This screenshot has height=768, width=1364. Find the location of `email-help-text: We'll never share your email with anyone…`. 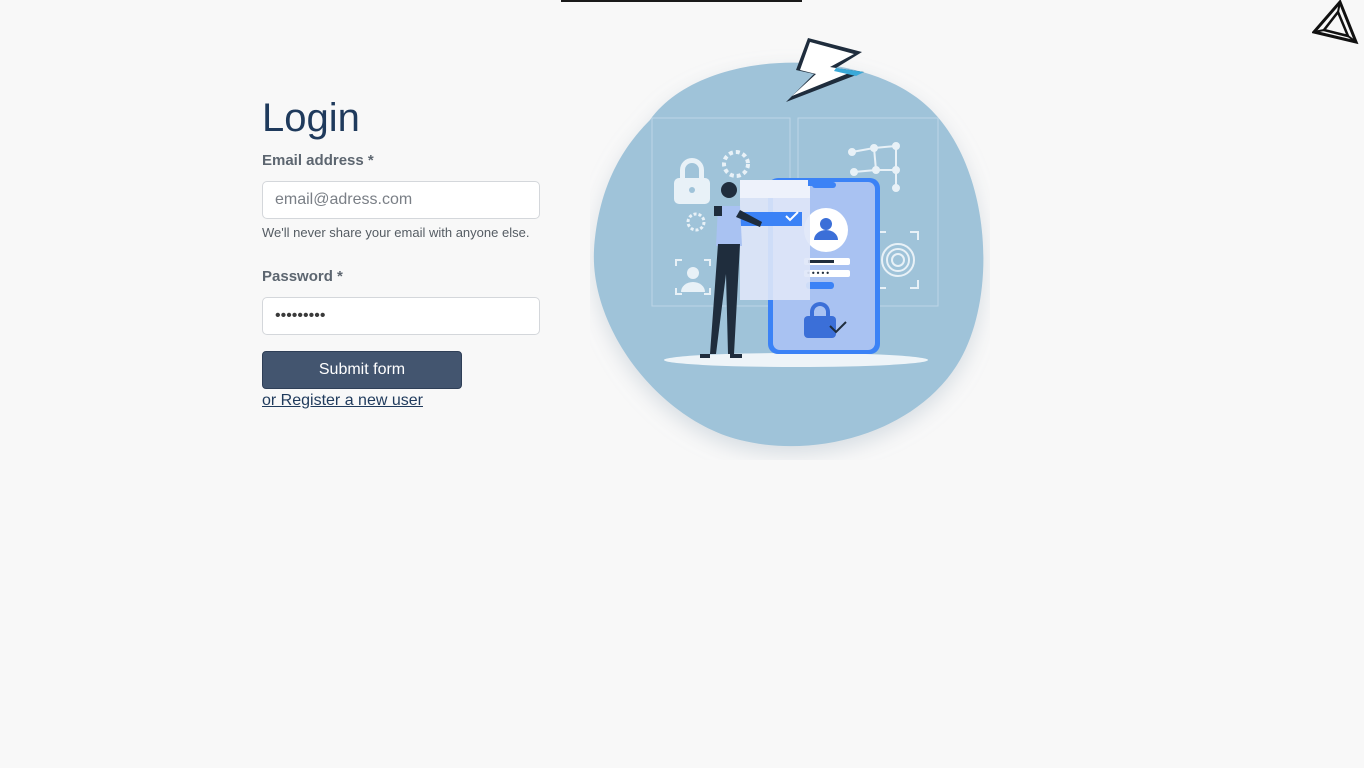

email-help-text: We'll never share your email with anyone… is located at coordinates (396, 232).